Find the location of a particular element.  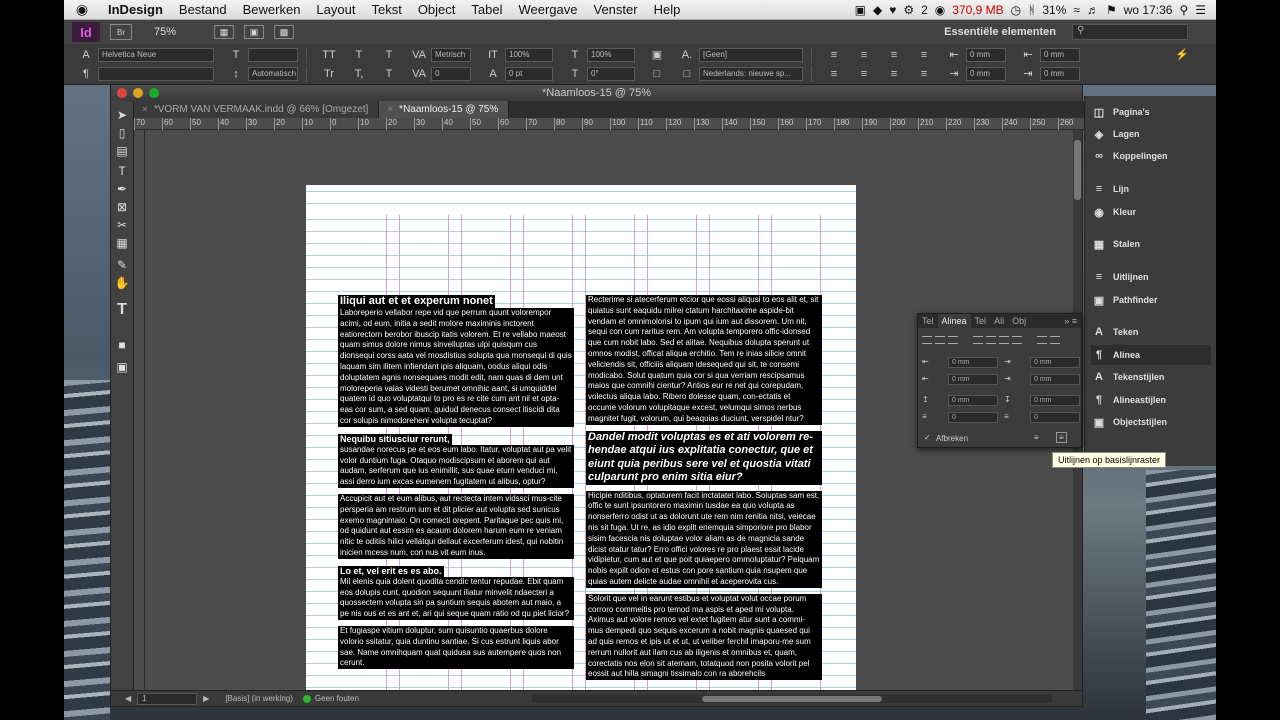

dropbox-icon: ◆ is located at coordinates (877, 10).